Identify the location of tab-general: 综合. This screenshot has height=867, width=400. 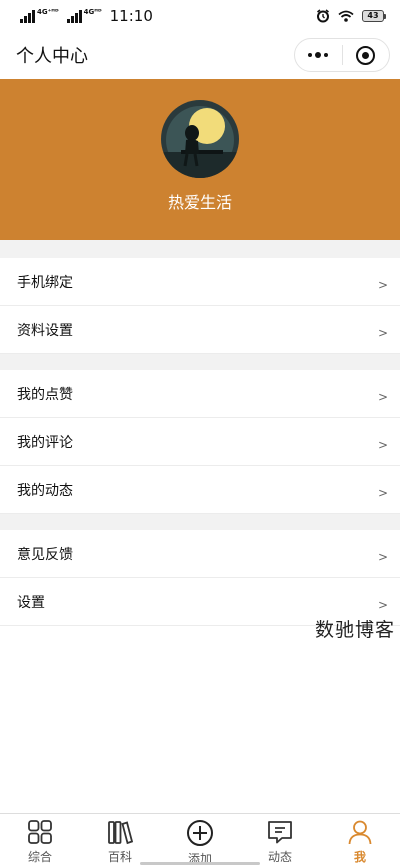
(40, 840).